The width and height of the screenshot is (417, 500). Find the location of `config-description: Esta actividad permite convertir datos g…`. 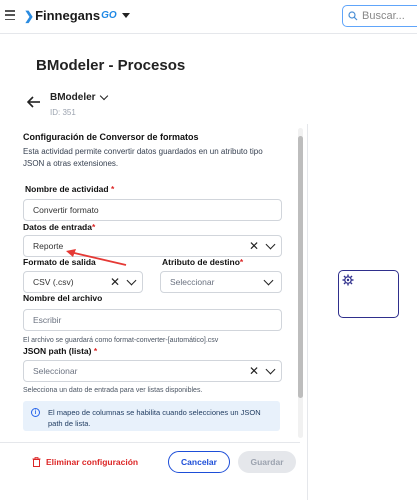

config-description: Esta actividad permite convertir datos g… is located at coordinates (143, 157).